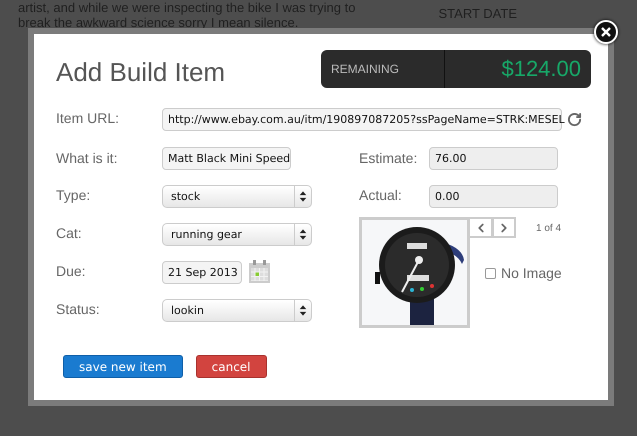 This screenshot has height=436, width=637. Describe the element at coordinates (380, 195) in the screenshot. I see `field-label: Actual:` at that location.